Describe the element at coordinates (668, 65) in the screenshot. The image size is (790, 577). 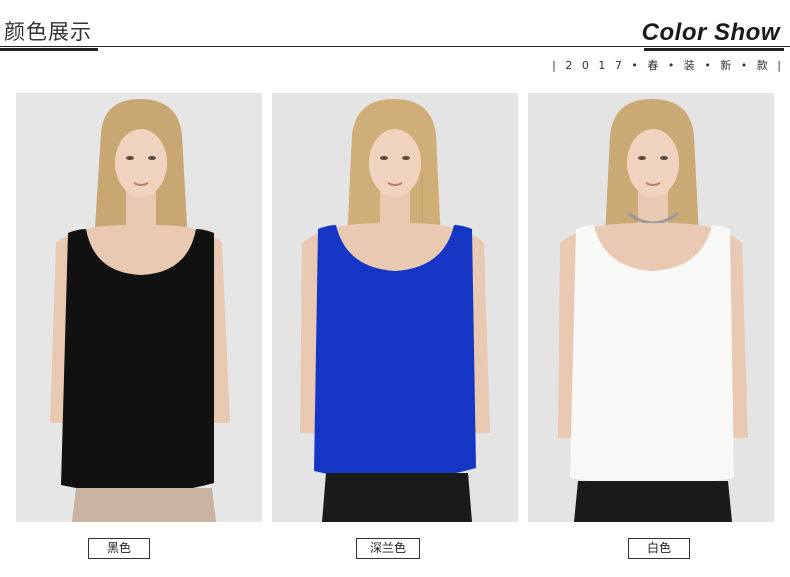
I see `season-subtitle: | 2 0 1 7 • 春 • 装 • 新 • 款 |` at that location.